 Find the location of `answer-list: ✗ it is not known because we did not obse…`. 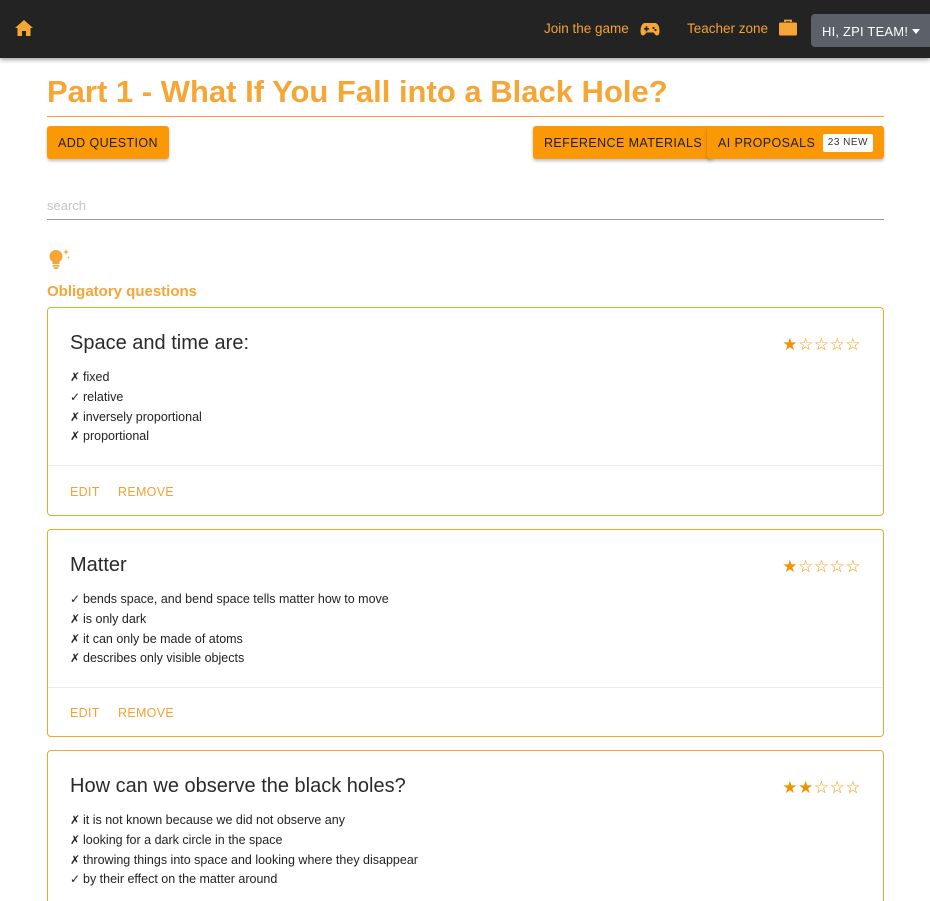

answer-list: ✗ it is not known because we did not obse… is located at coordinates (244, 850).